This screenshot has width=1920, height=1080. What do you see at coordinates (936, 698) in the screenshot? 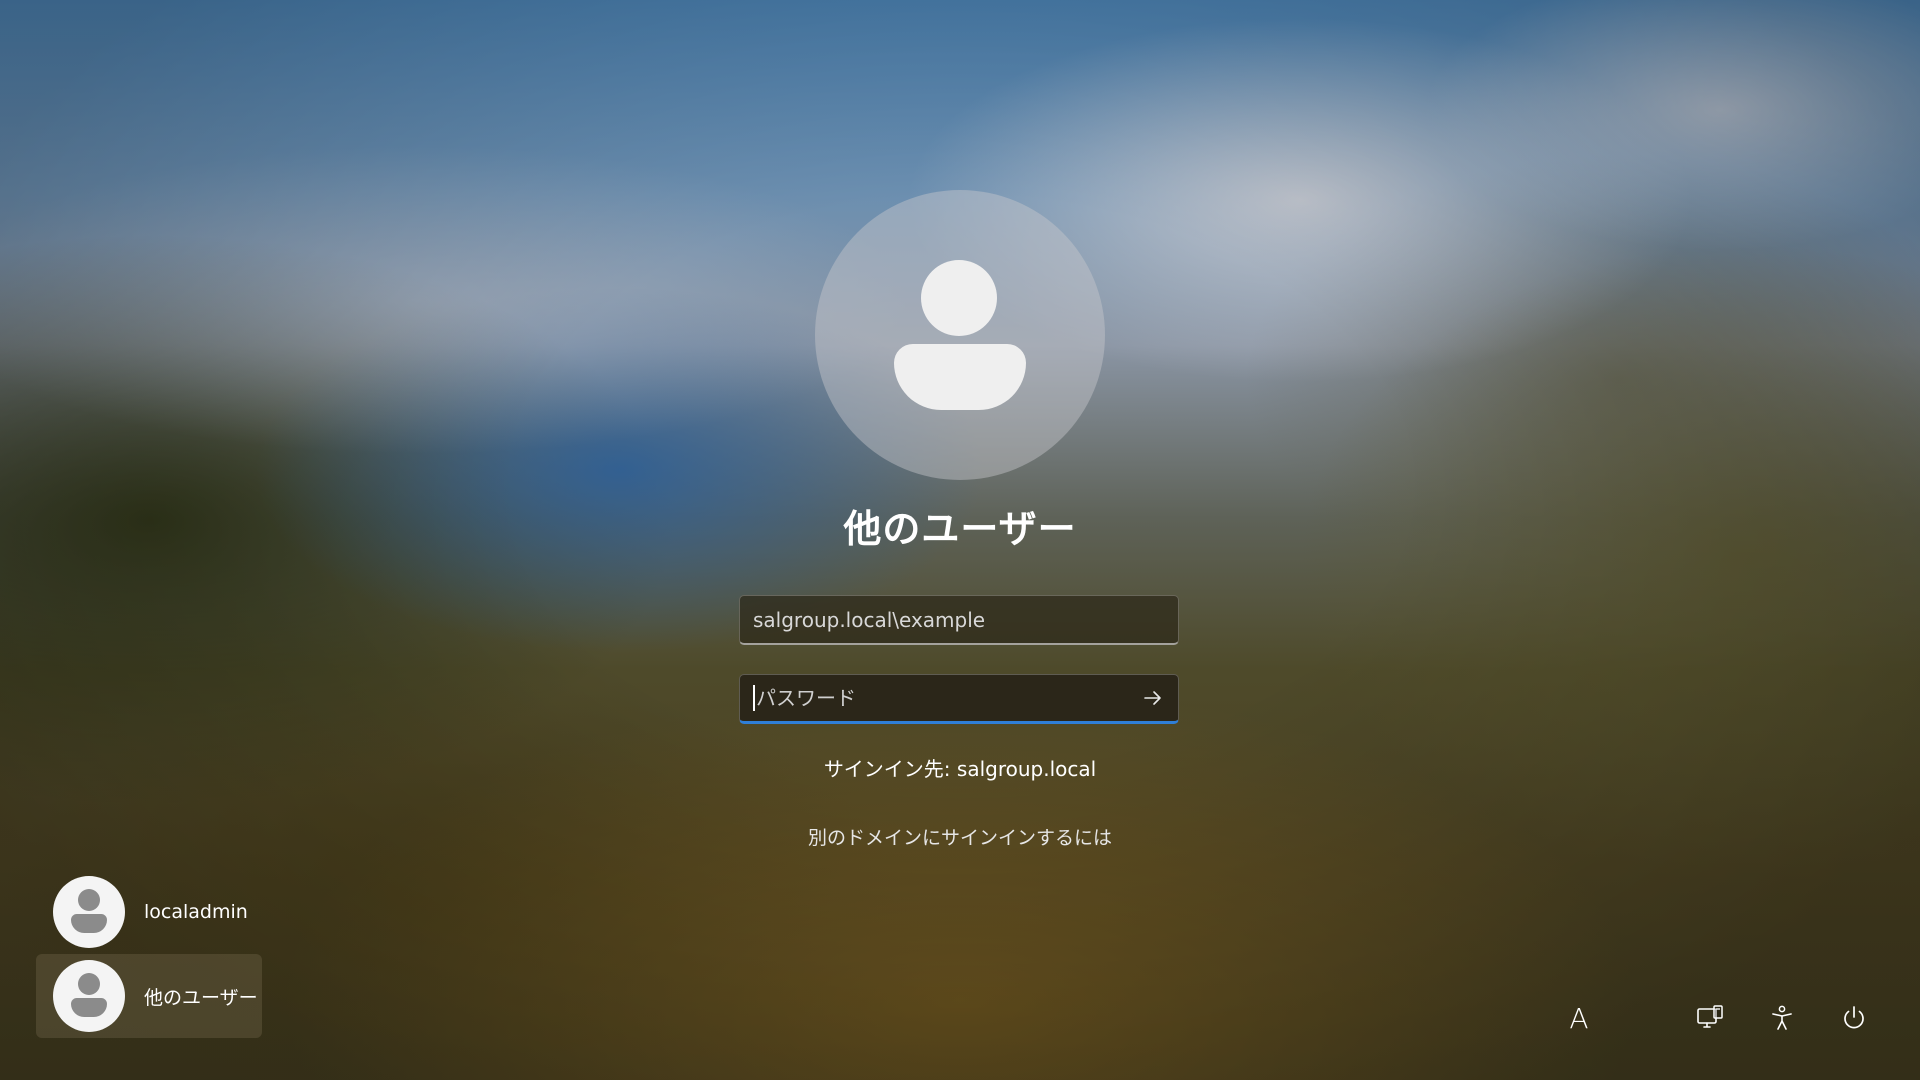
I see `password-input` at bounding box center [936, 698].